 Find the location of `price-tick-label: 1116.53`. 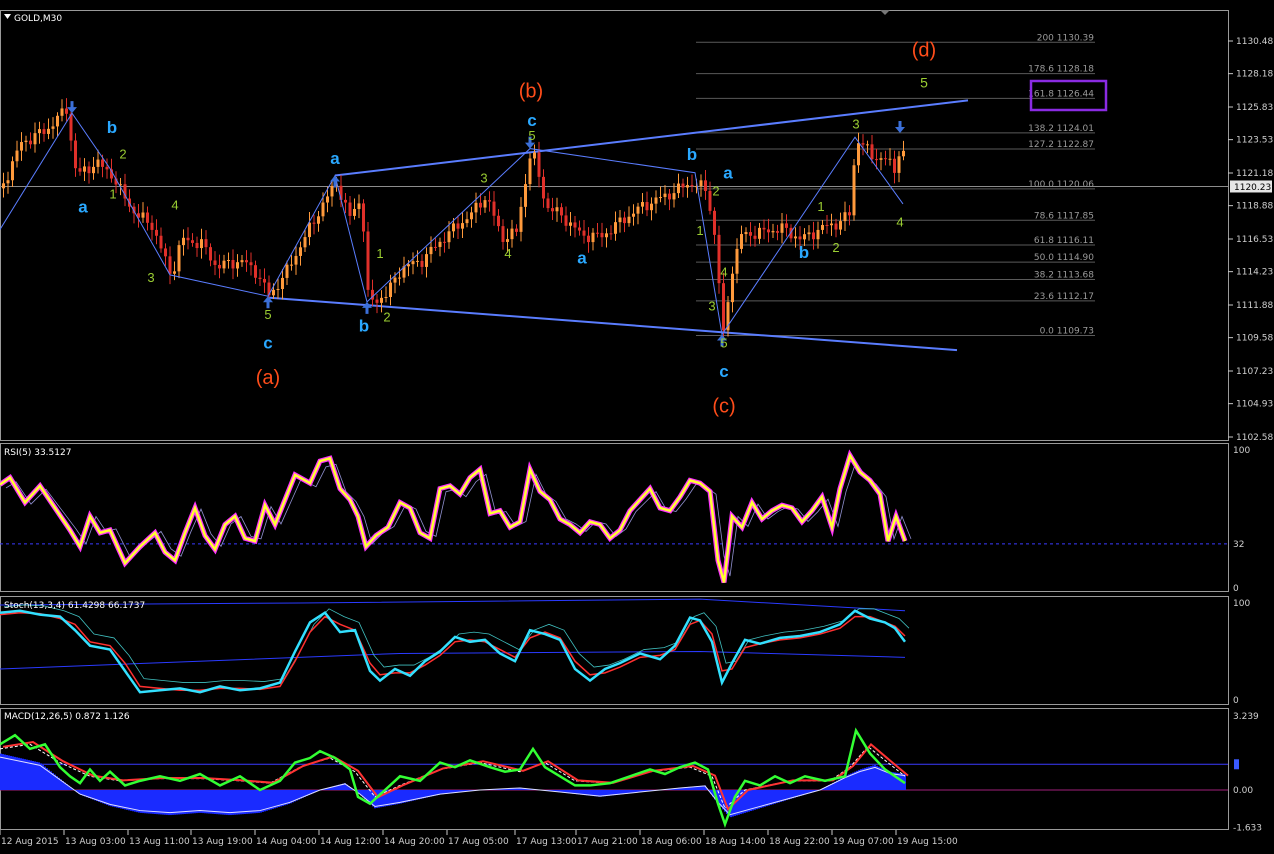

price-tick-label: 1116.53 is located at coordinates (1254, 240).